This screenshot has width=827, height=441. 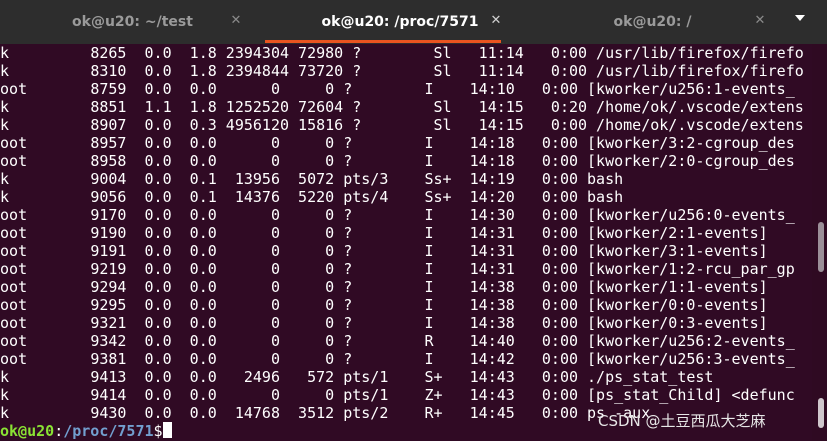 I want to click on tab-root: ok@u20: / ✕, so click(x=652, y=22).